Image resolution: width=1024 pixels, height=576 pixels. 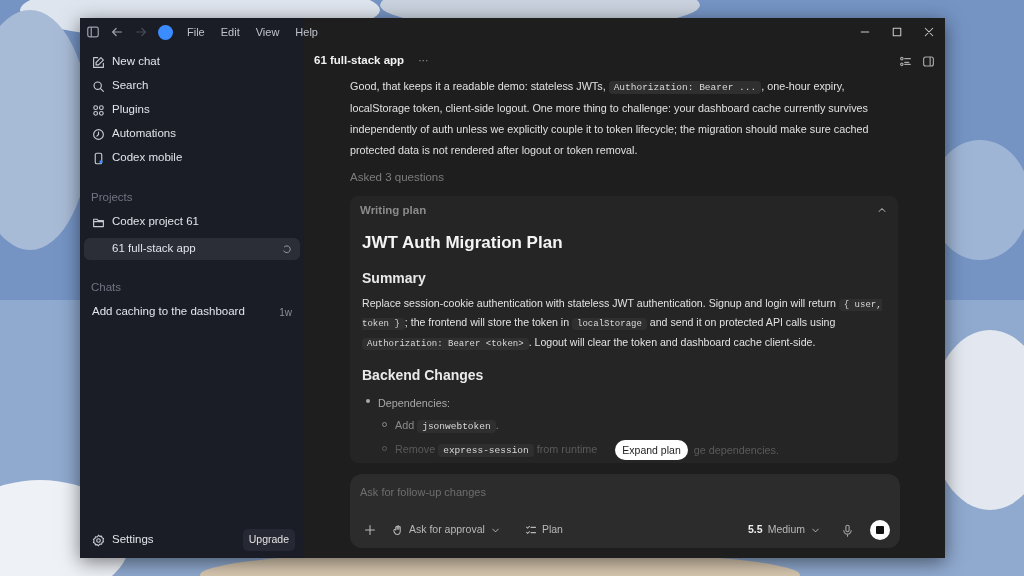 What do you see at coordinates (928, 61) in the screenshot?
I see `panel-icon` at bounding box center [928, 61].